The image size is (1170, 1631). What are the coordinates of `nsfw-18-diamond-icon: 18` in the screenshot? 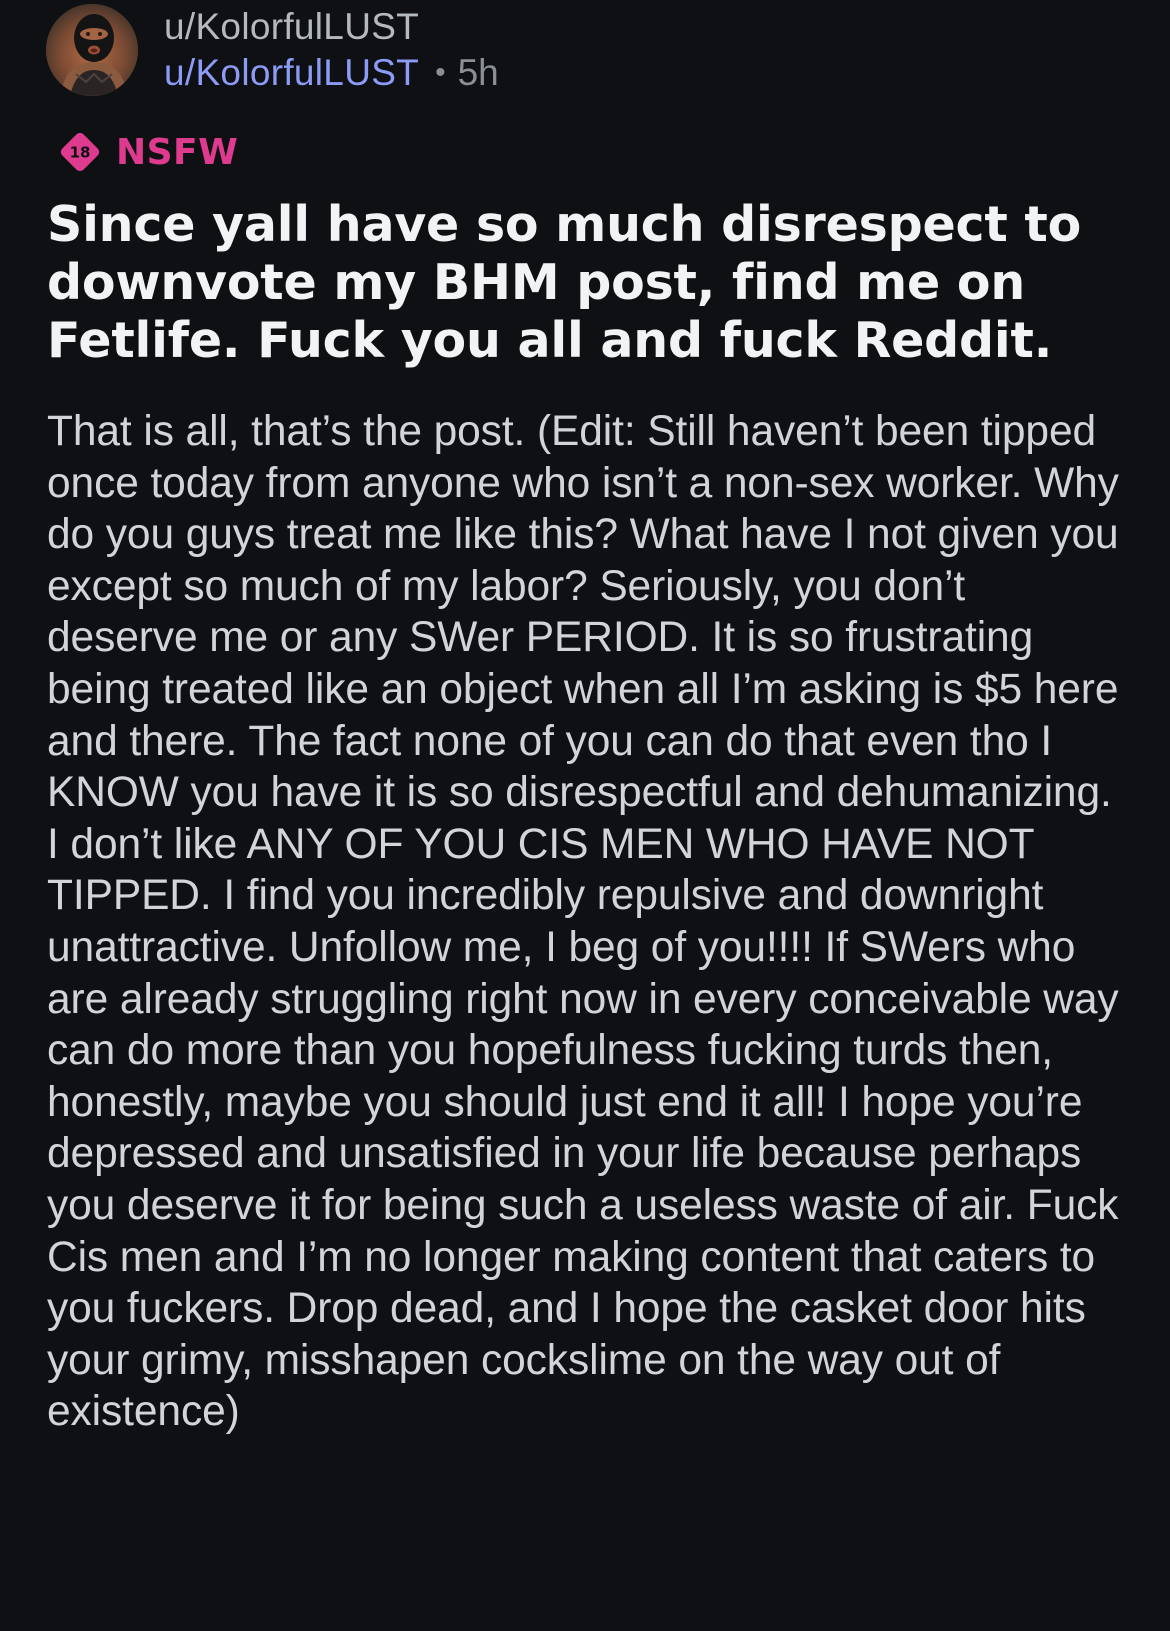 It's located at (80, 152).